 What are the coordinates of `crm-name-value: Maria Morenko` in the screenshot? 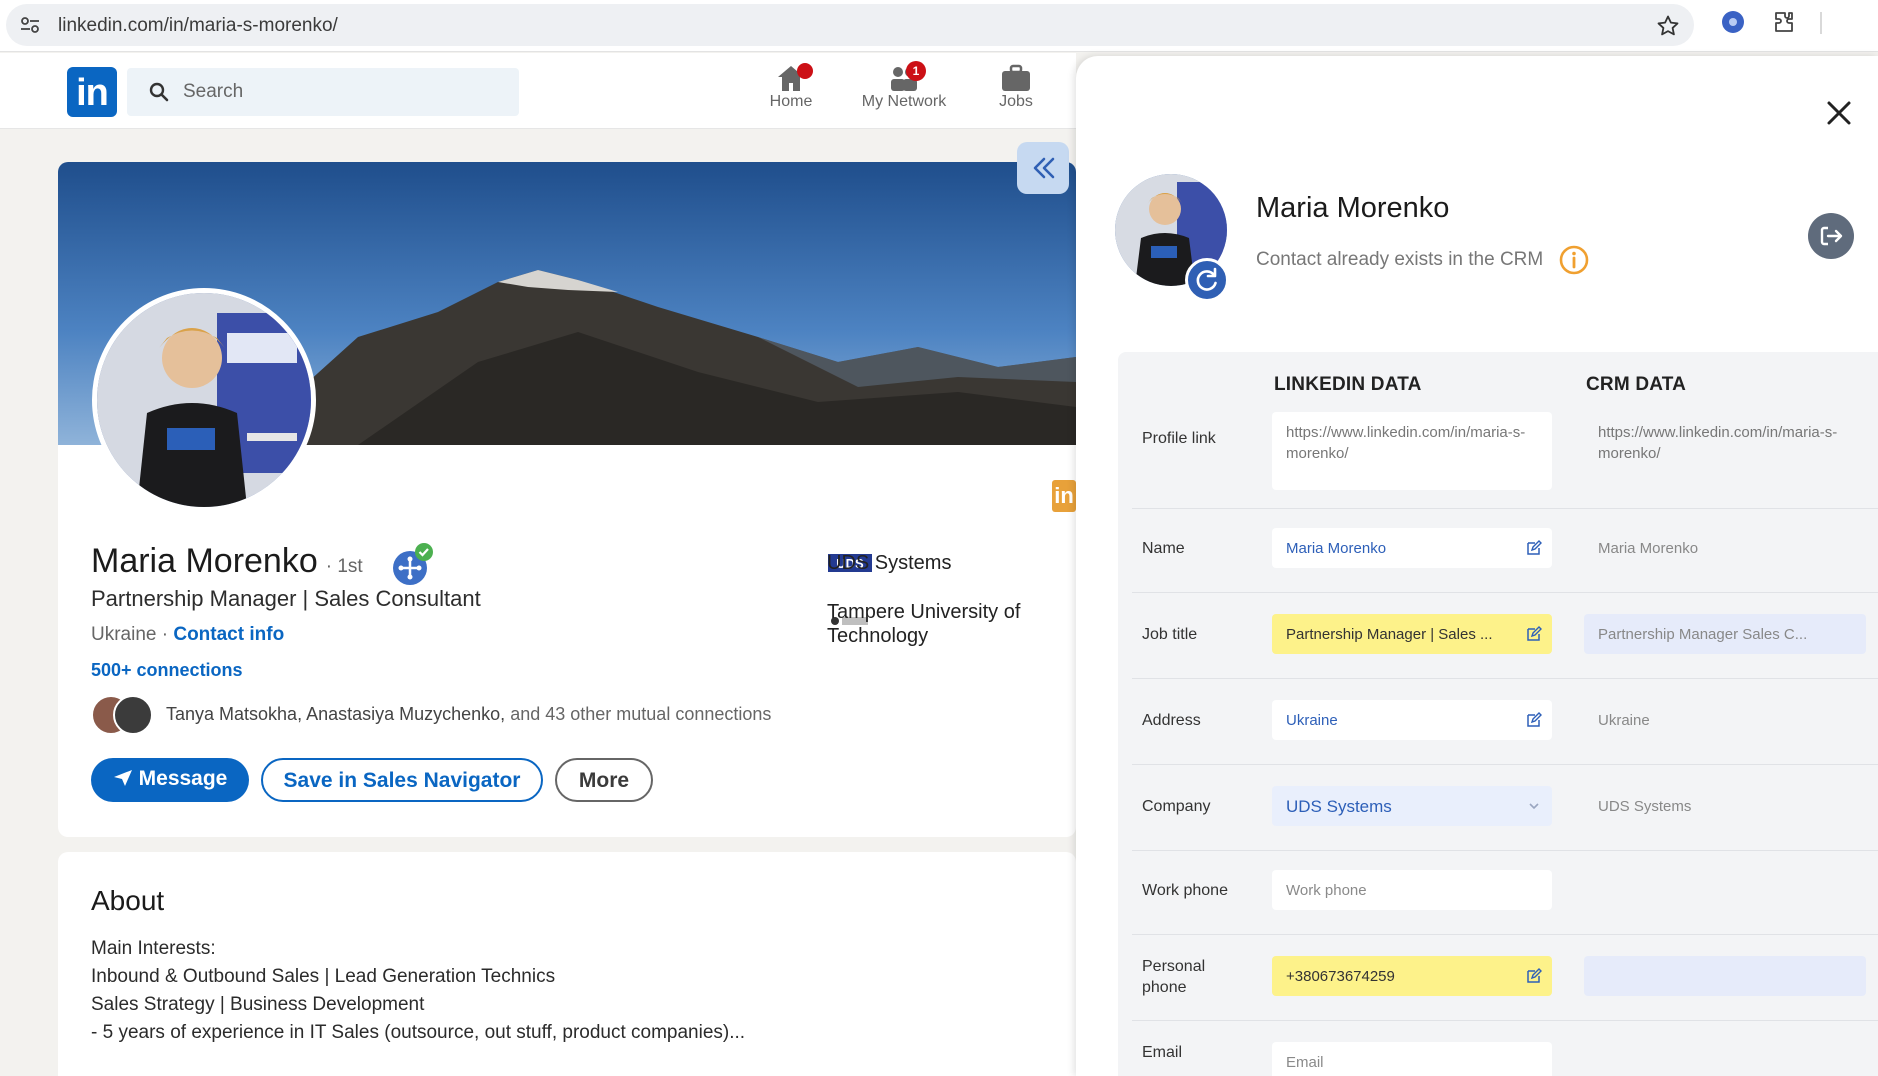 It's located at (1648, 548).